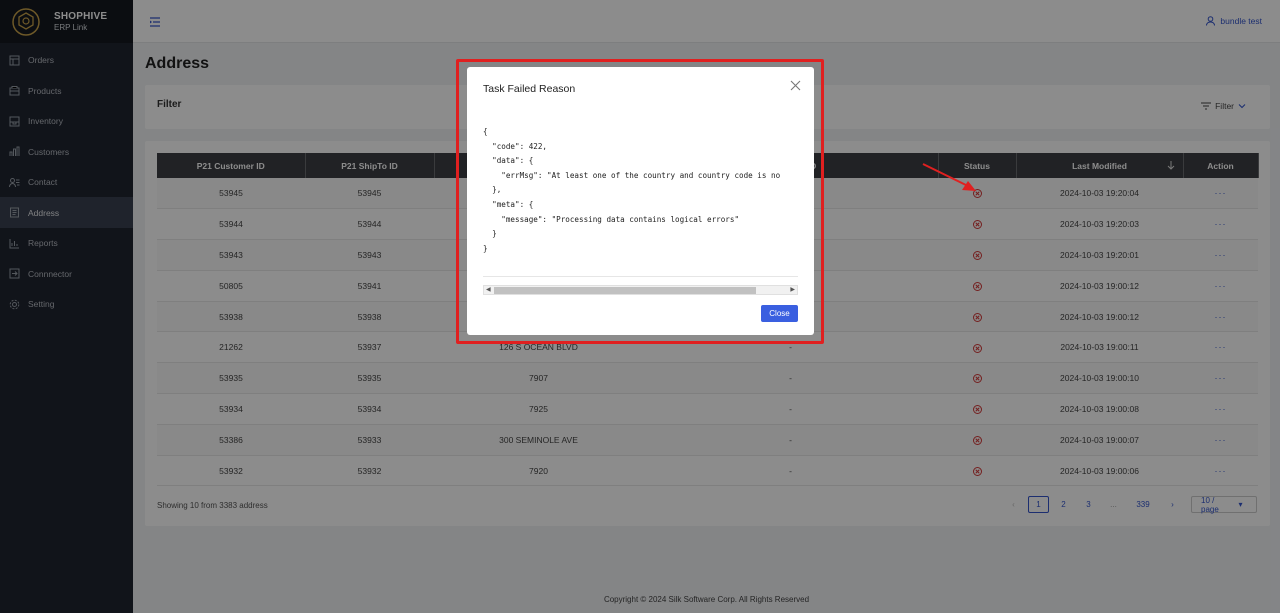  Describe the element at coordinates (949, 177) in the screenshot. I see `annotation-arrow-icon` at that location.